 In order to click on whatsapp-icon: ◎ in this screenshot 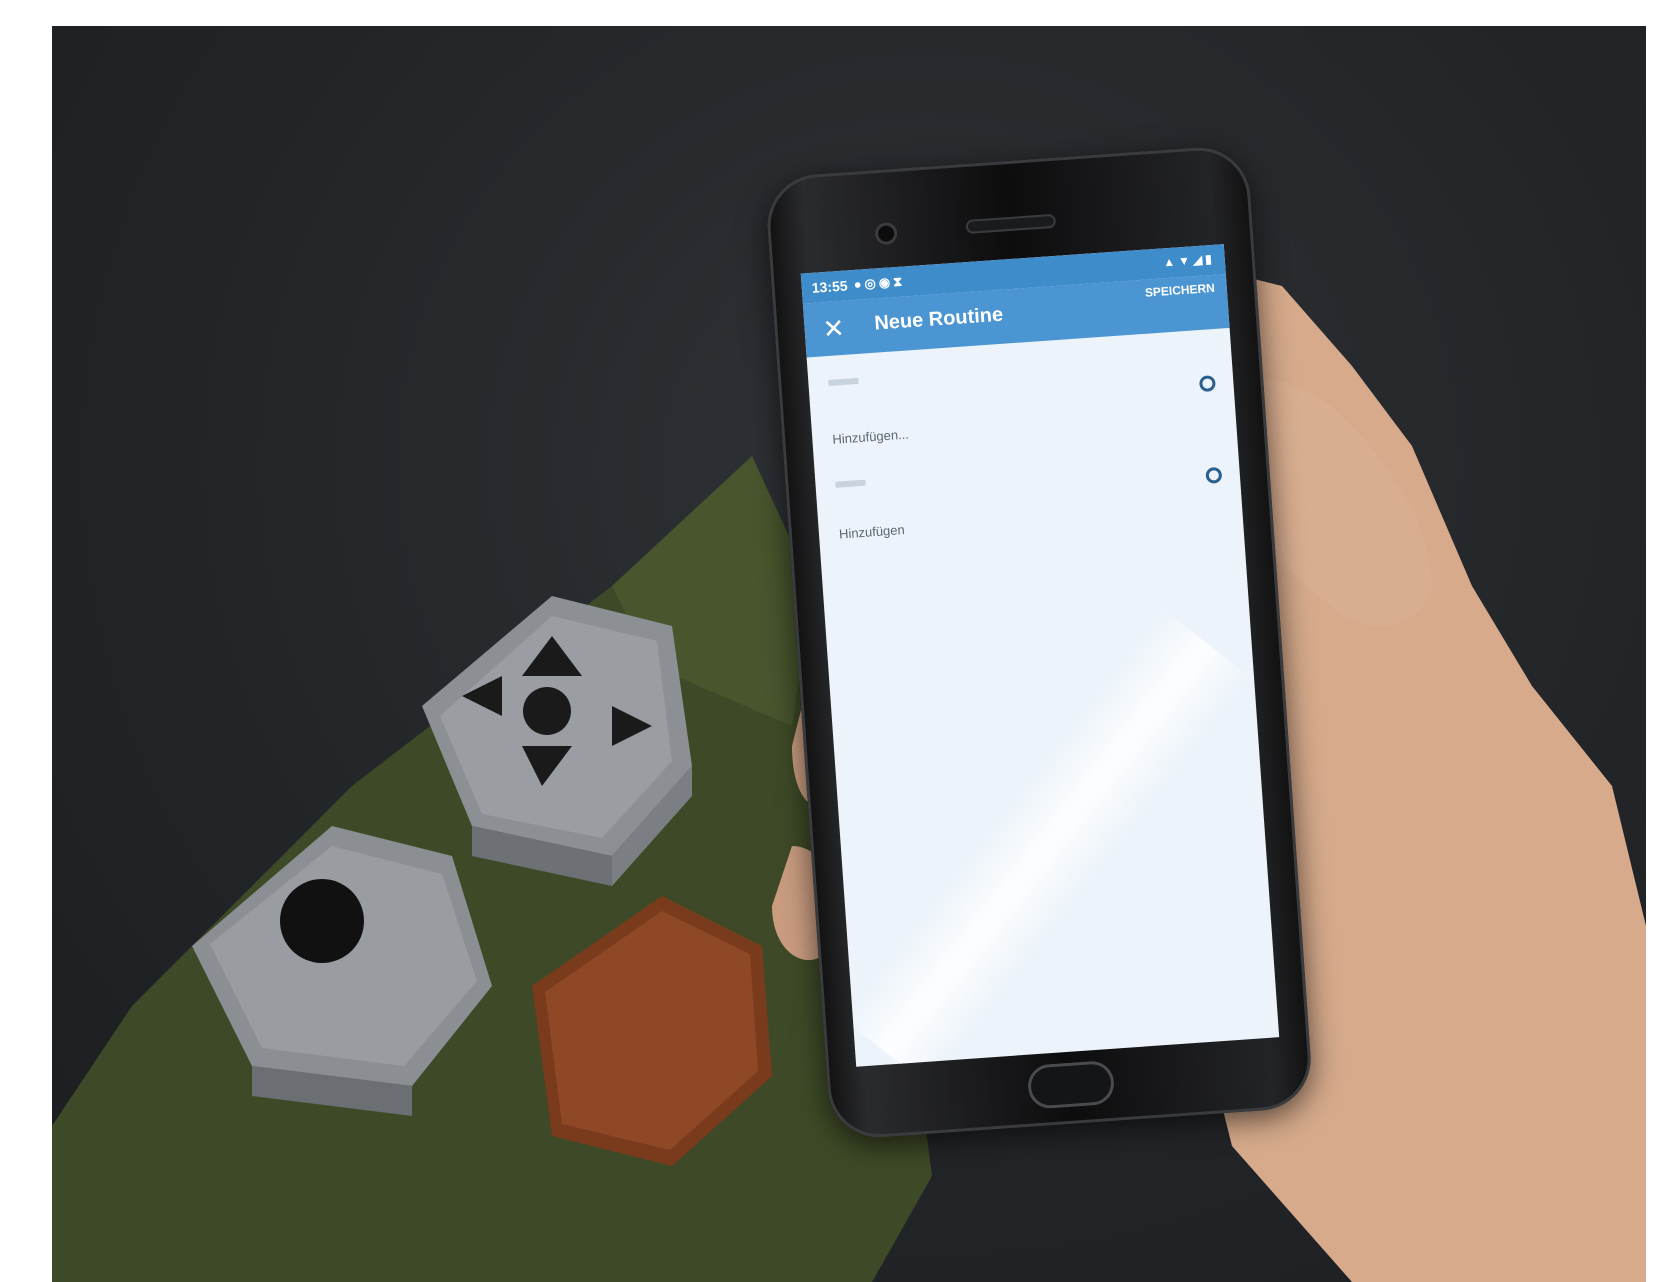, I will do `click(871, 283)`.